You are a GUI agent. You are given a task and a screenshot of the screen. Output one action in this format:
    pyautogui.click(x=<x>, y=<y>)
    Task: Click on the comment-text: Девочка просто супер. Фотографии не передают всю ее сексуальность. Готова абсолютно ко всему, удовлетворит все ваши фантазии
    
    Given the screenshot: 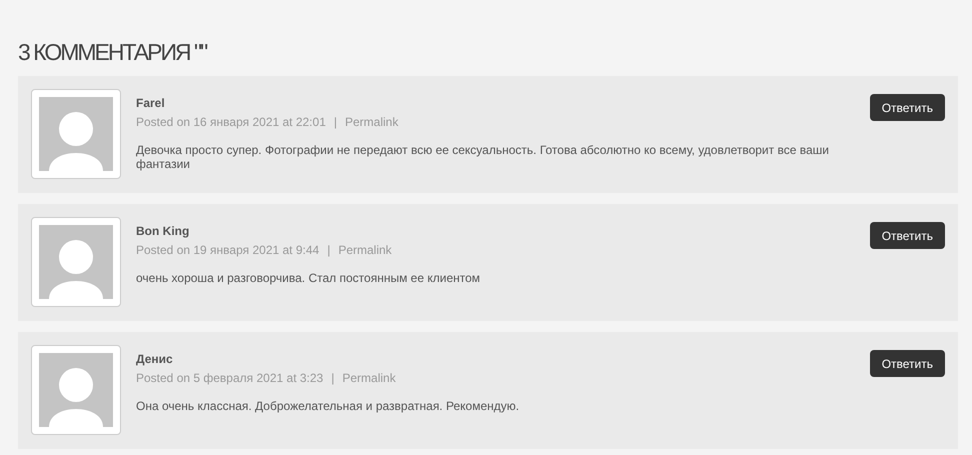 What is the action you would take?
    pyautogui.click(x=483, y=157)
    